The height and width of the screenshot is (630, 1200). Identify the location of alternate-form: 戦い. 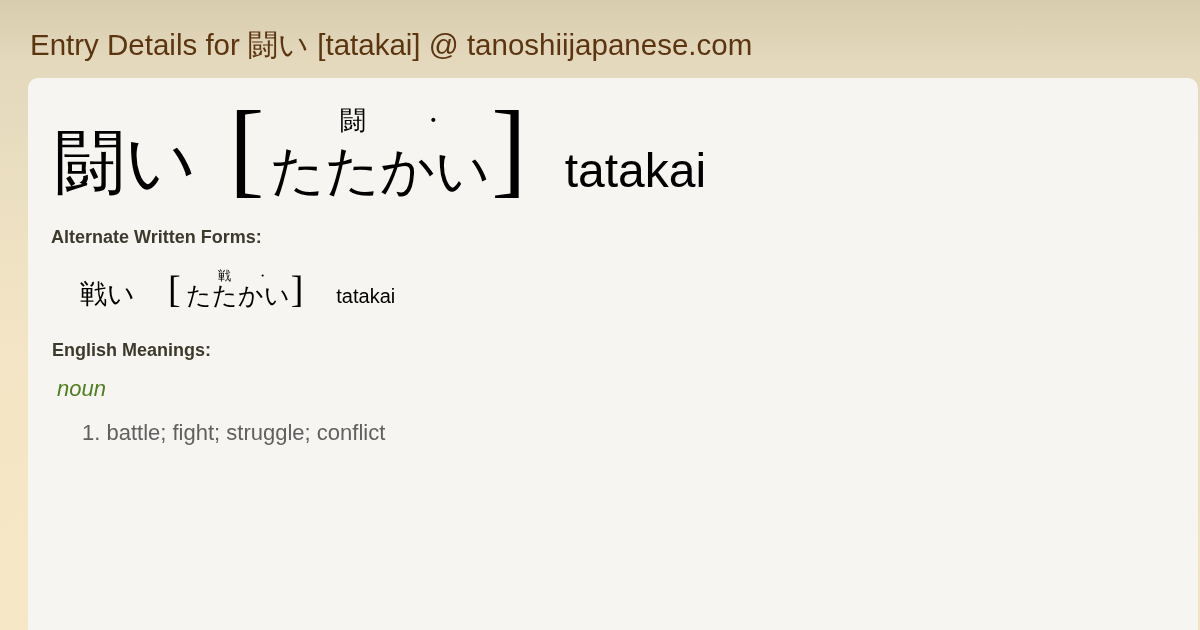
(107, 294).